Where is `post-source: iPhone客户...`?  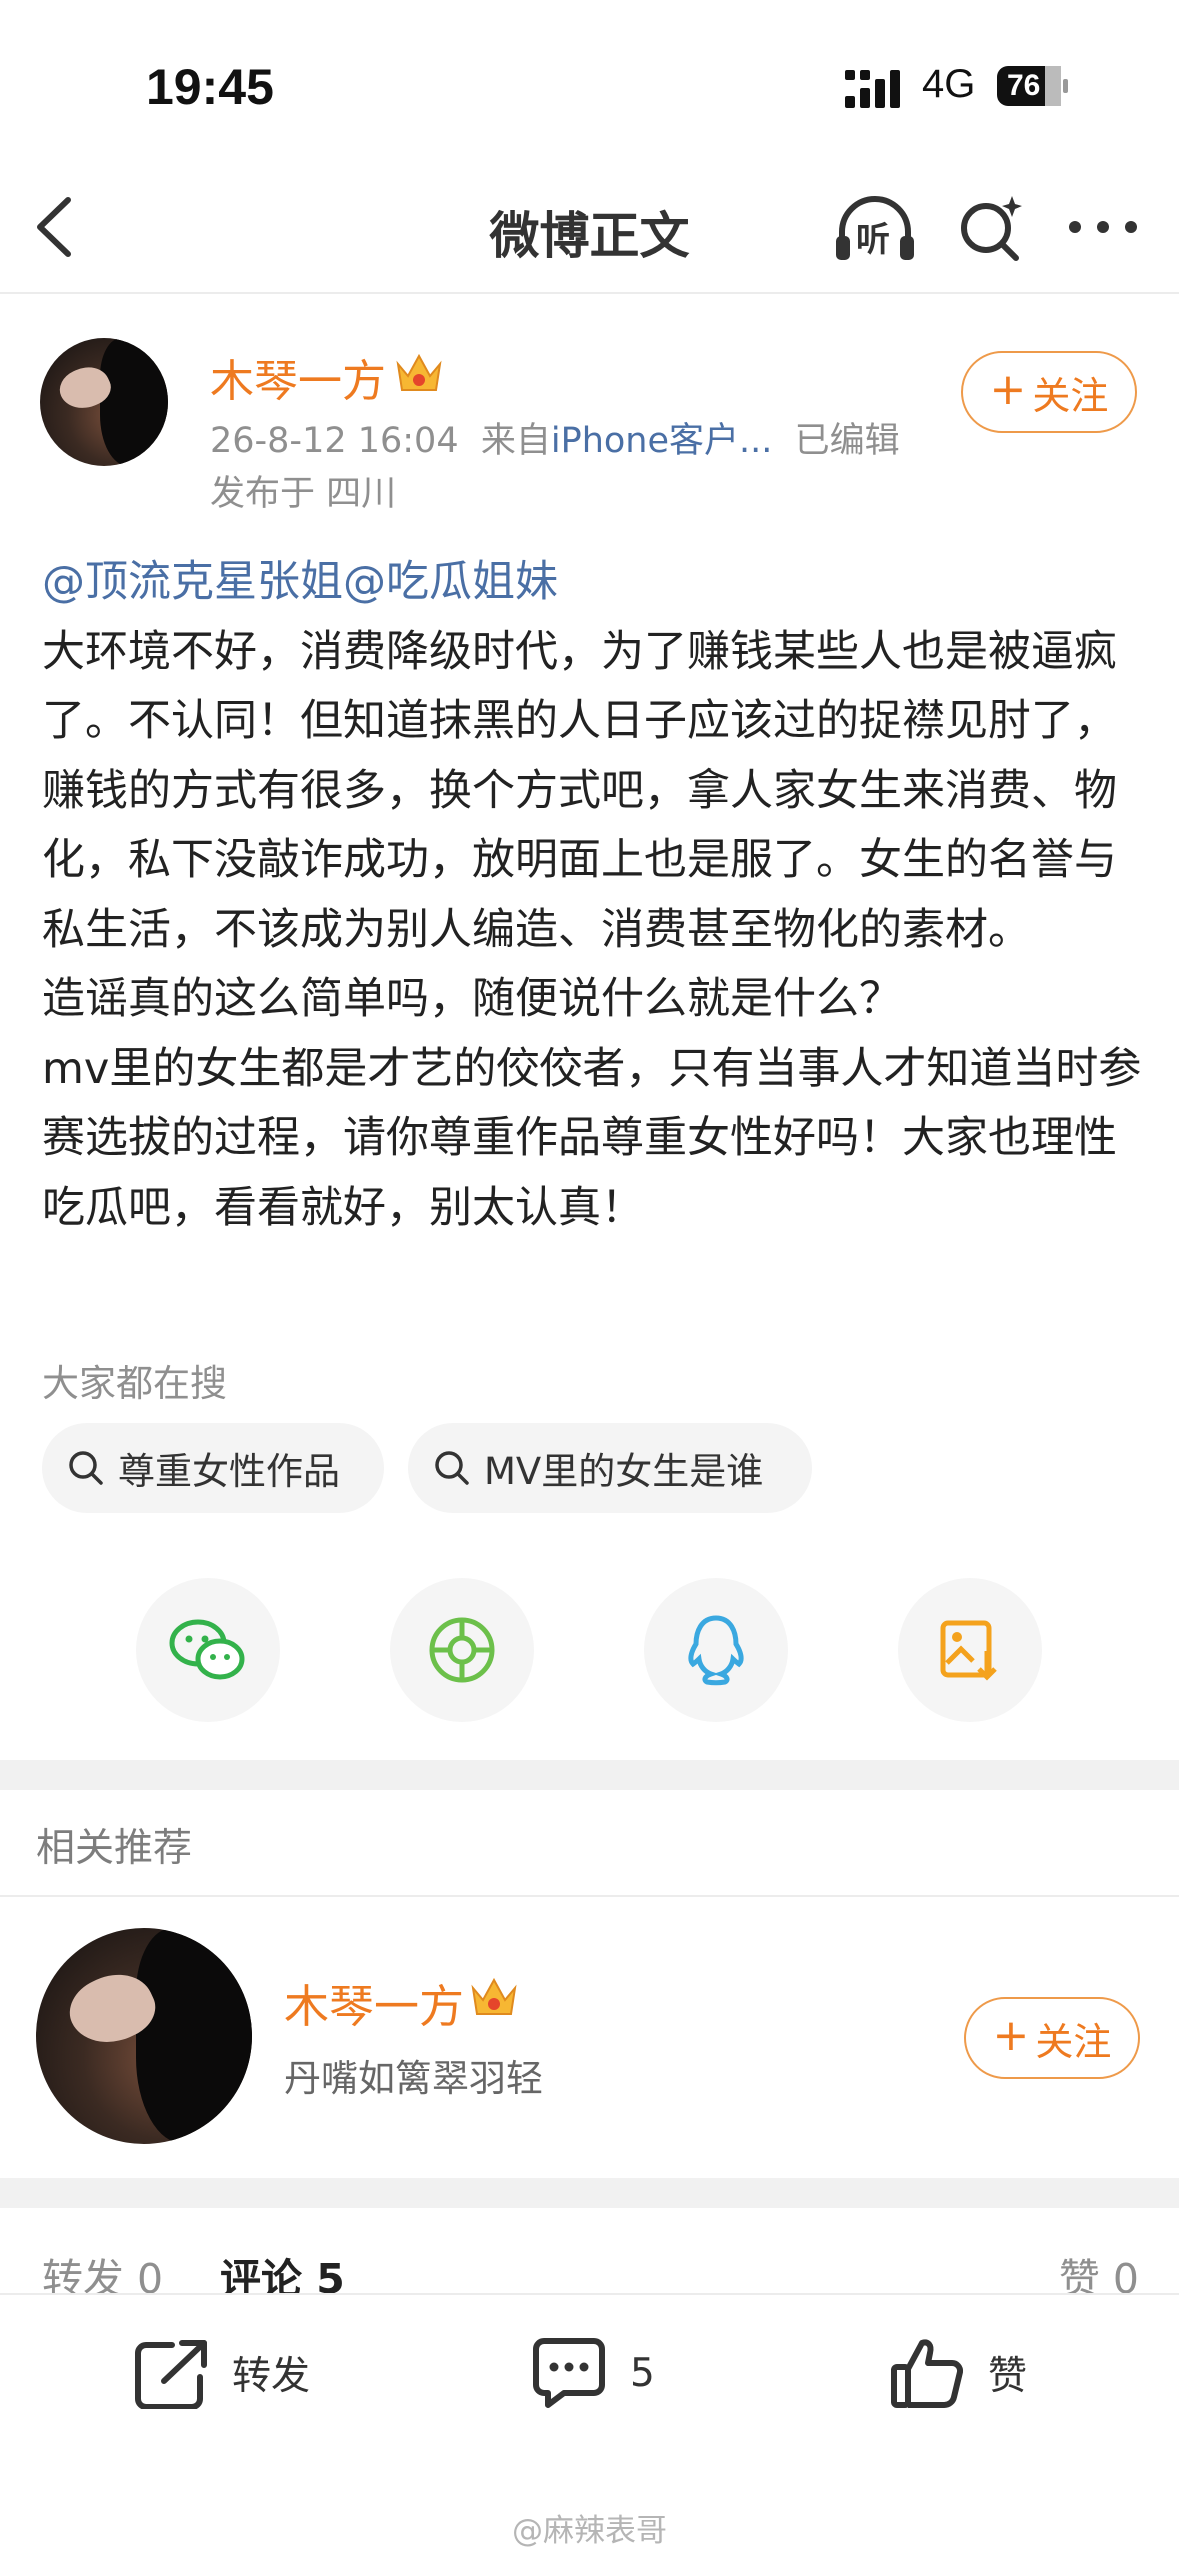 post-source: iPhone客户... is located at coordinates (662, 441).